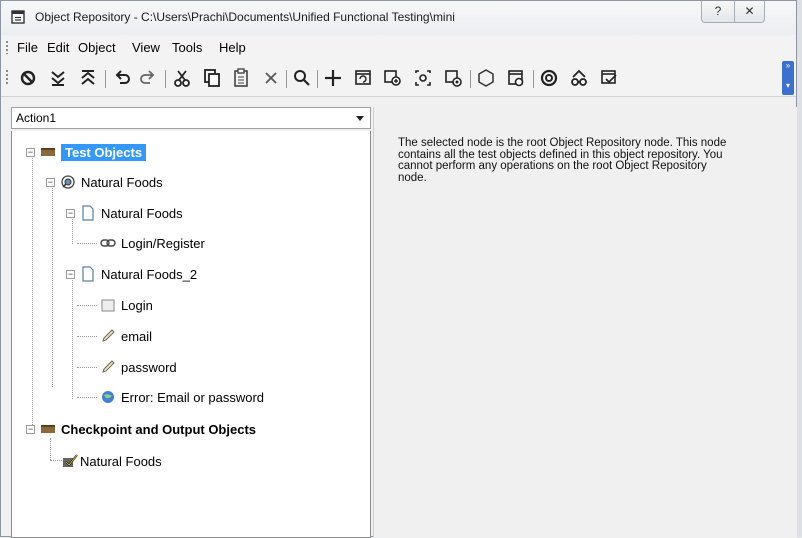 This screenshot has width=802, height=538. What do you see at coordinates (88, 78) in the screenshot?
I see `collapse-all-icon` at bounding box center [88, 78].